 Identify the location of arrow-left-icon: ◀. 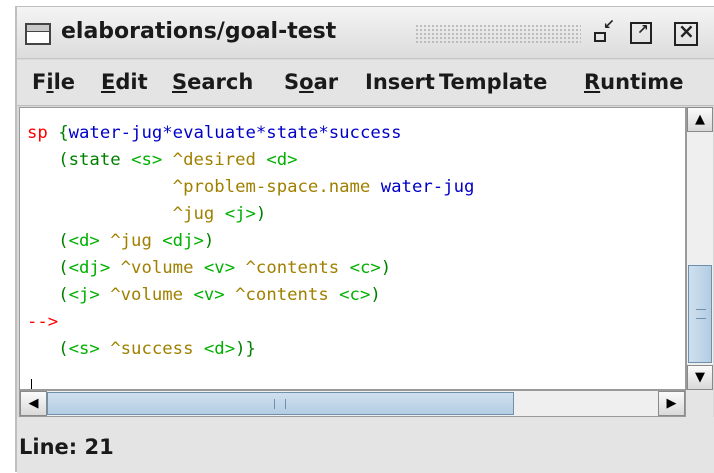
(33, 403).